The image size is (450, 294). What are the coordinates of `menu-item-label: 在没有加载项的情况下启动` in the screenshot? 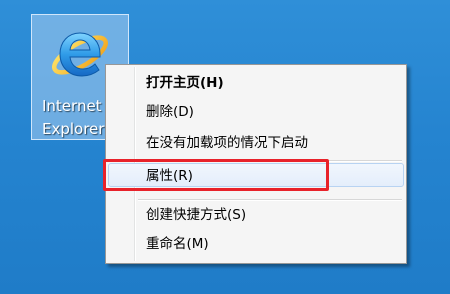 It's located at (227, 143).